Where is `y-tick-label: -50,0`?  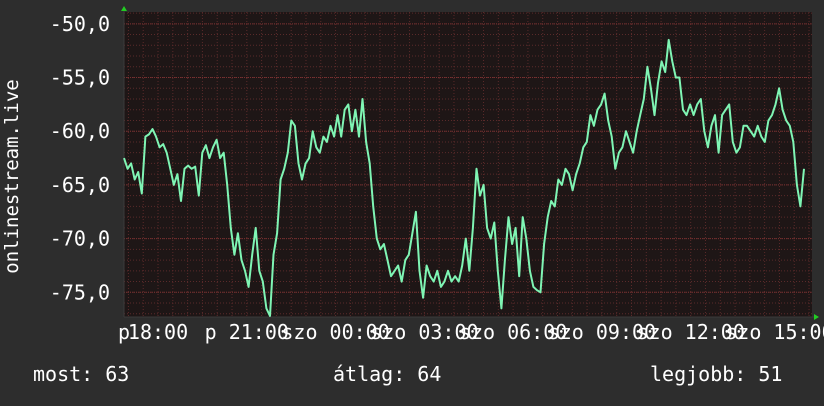 y-tick-label: -50,0 is located at coordinates (80, 24).